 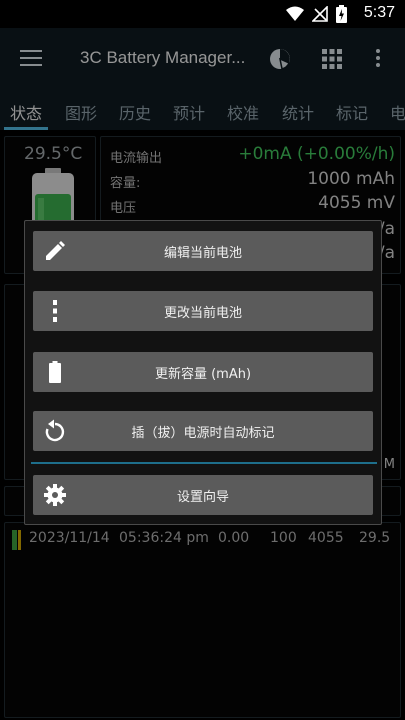 I want to click on status-bar: 5:37, so click(x=202, y=14).